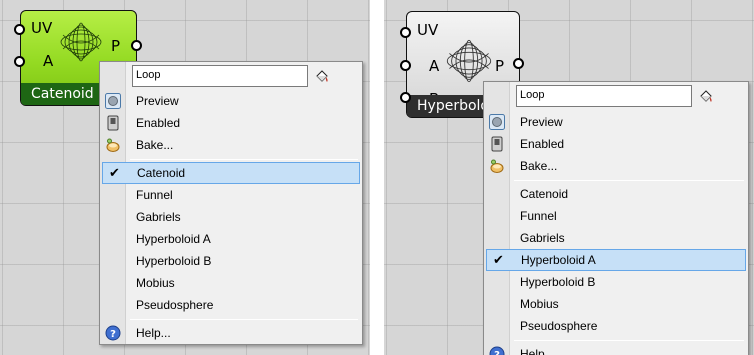 Image resolution: width=754 pixels, height=355 pixels. Describe the element at coordinates (616, 260) in the screenshot. I see `menu-option-hyperboloid-a: ✔ Hyperboloid A` at that location.